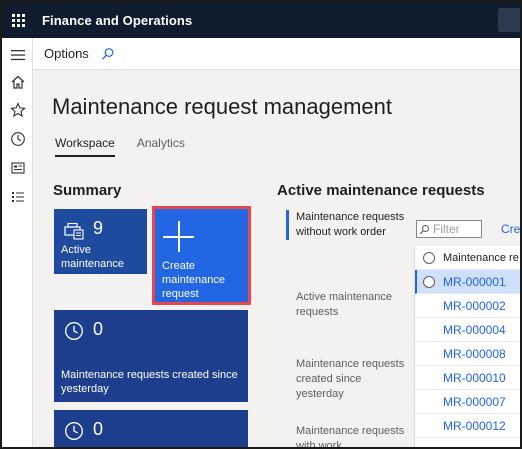 Image resolution: width=522 pixels, height=449 pixels. What do you see at coordinates (100, 241) in the screenshot?
I see `tile-active-maintenance-requests: 9 Active maintenance requests` at bounding box center [100, 241].